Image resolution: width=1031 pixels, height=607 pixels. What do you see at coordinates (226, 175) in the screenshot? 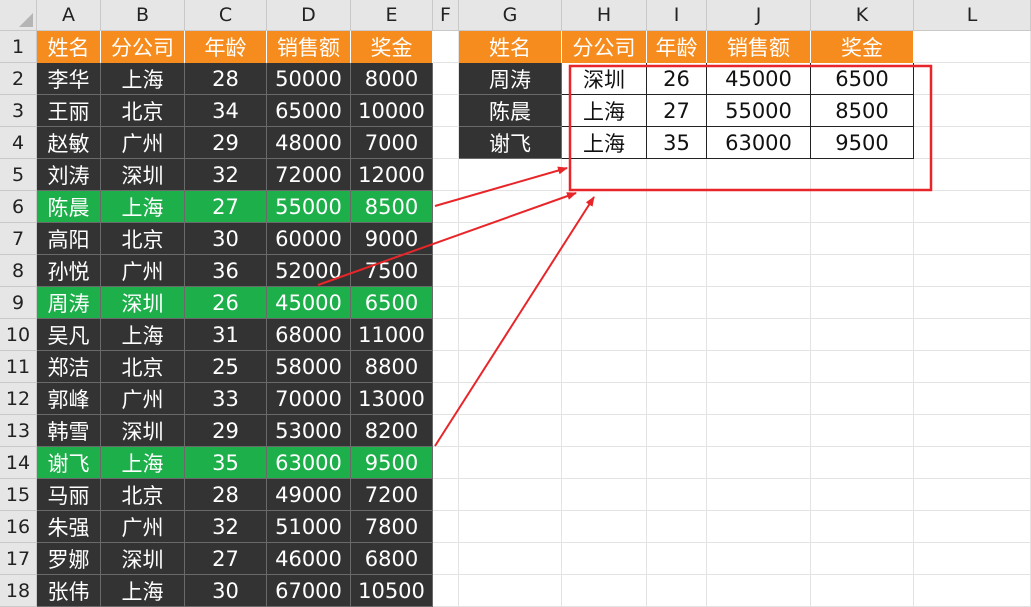
I see `data-cell: 32` at bounding box center [226, 175].